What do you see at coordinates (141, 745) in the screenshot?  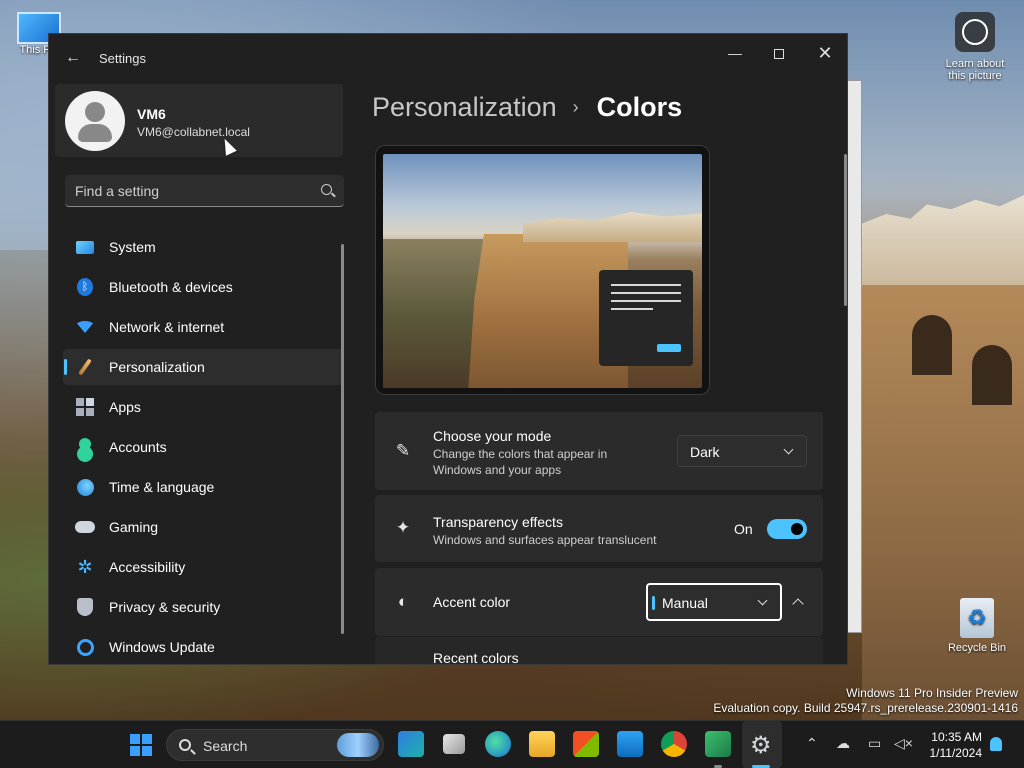 I see `start-button` at bounding box center [141, 745].